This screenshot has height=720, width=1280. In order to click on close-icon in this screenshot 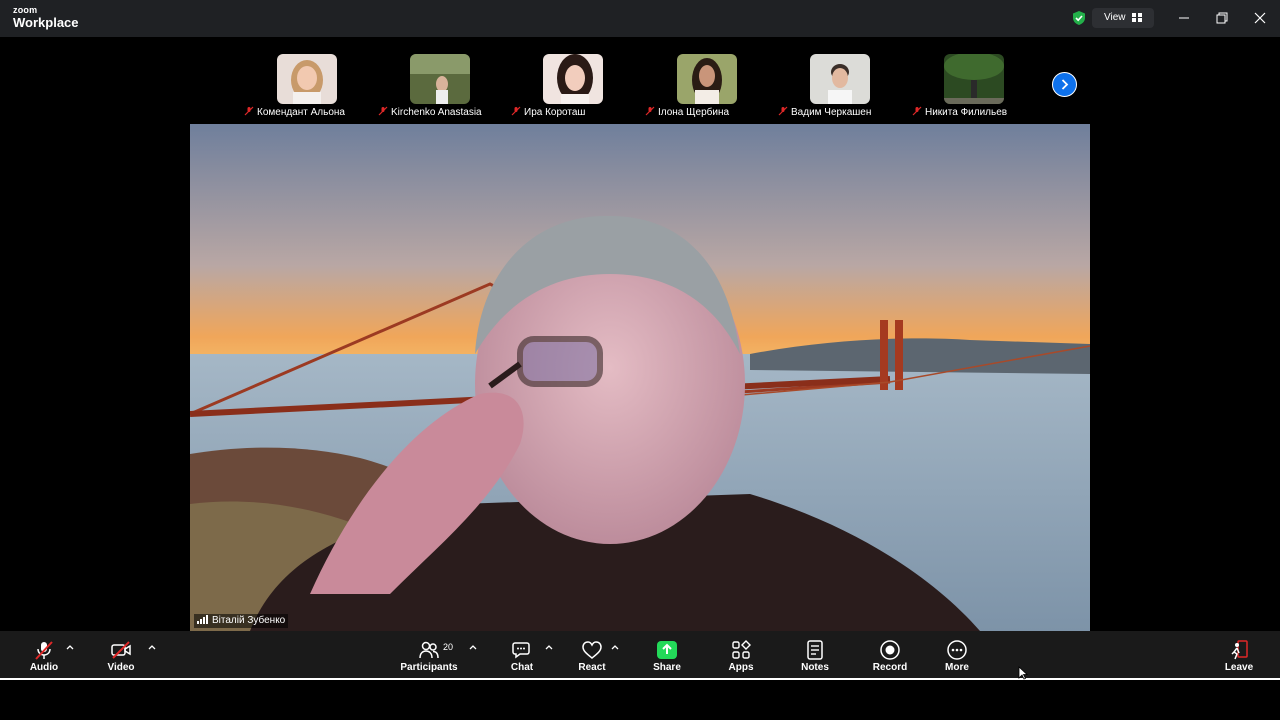, I will do `click(1260, 18)`.